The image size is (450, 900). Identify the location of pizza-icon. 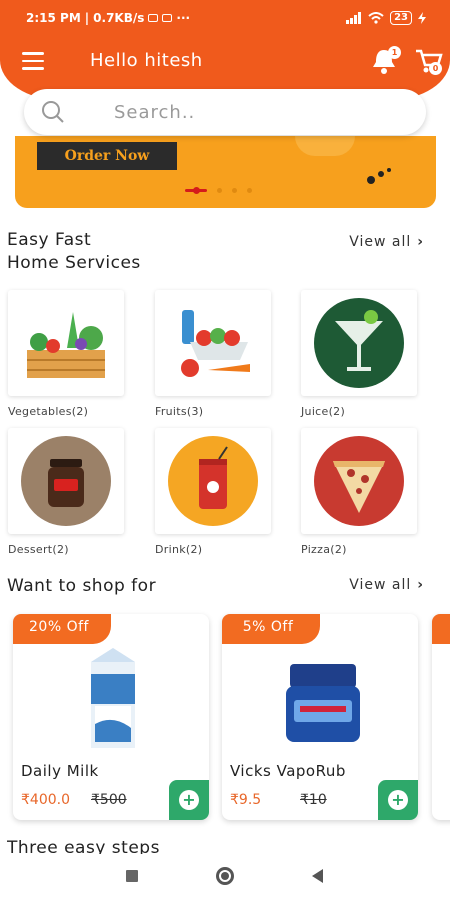
(359, 481).